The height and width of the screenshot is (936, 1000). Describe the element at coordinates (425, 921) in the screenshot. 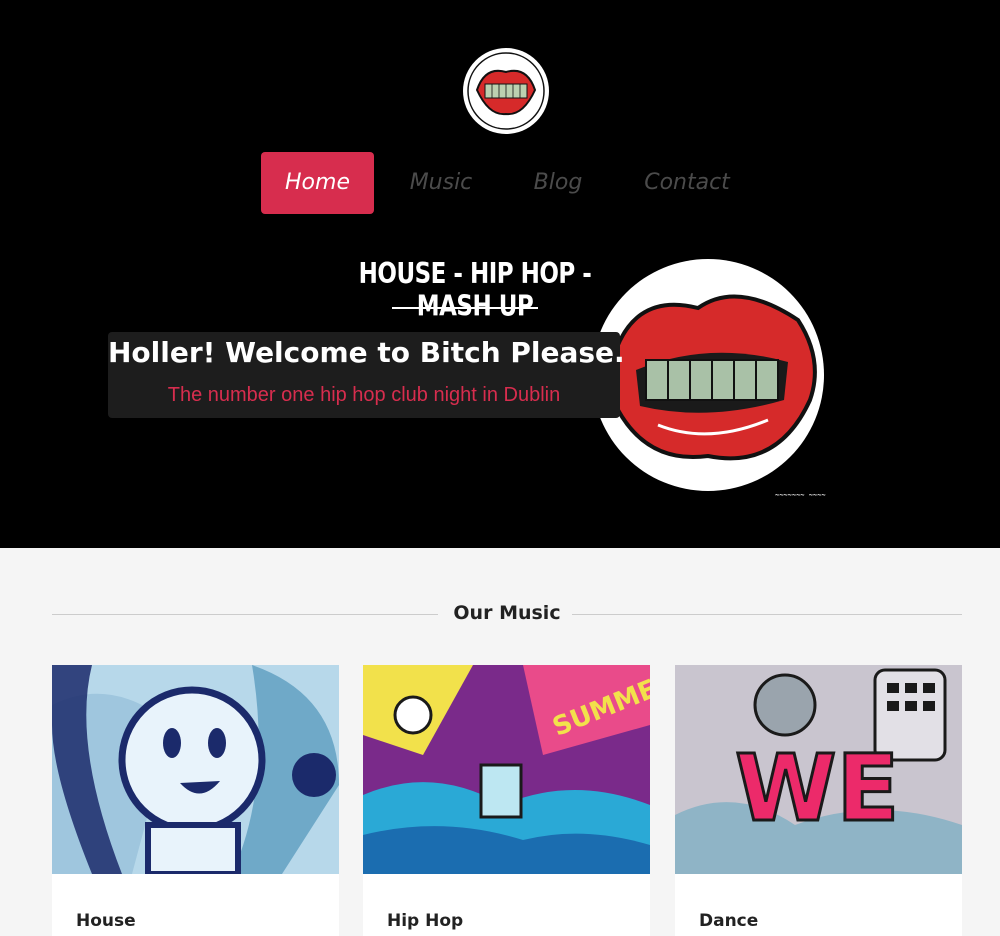

I see `card-title-hip-hop: Hip Hop` at that location.